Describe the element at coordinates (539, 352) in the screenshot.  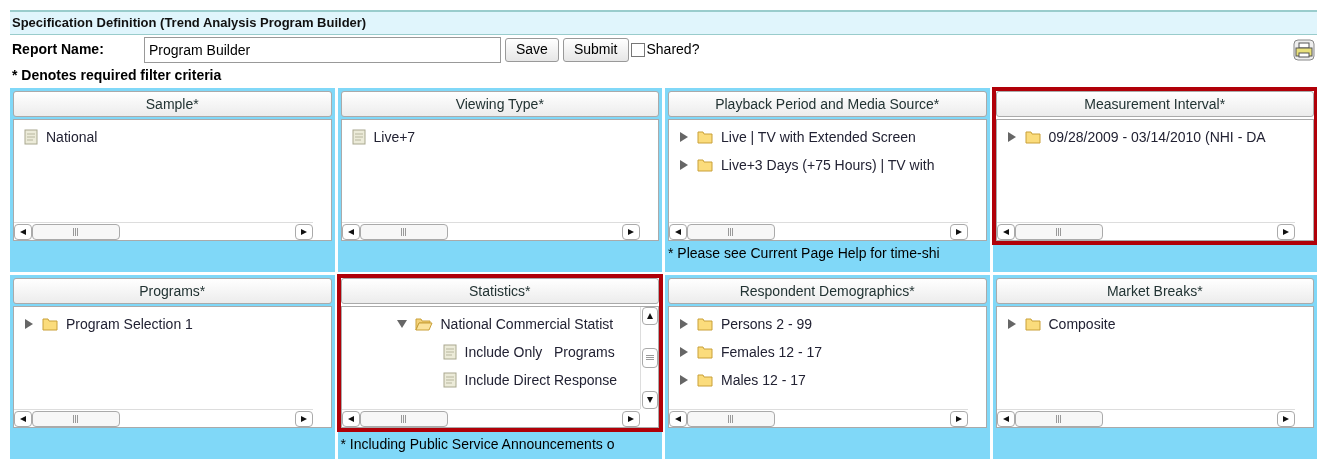
I see `tree-item: Include Only Programs` at that location.